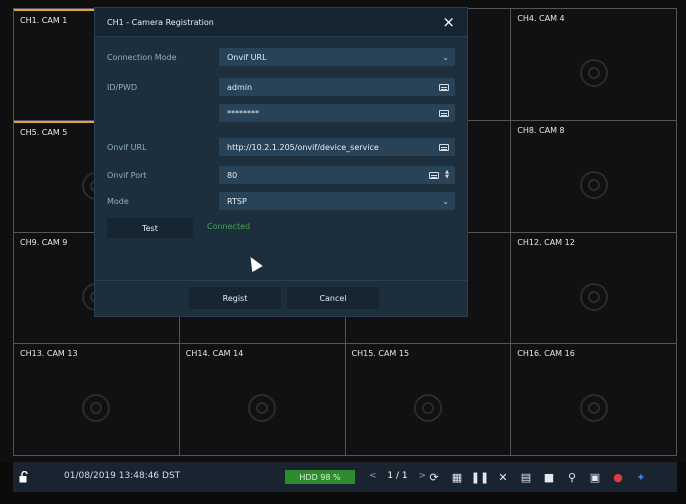 This screenshot has height=504, width=686. Describe the element at coordinates (373, 476) in the screenshot. I see `prev-page-button: <` at that location.